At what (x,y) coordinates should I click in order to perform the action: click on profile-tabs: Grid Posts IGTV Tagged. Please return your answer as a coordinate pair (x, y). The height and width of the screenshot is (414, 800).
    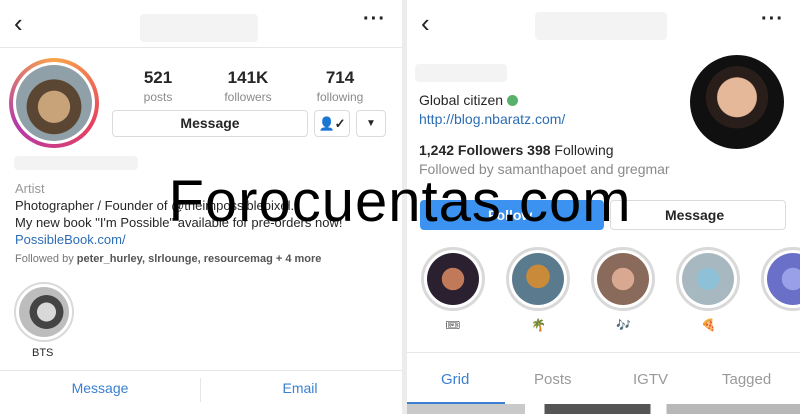
    Looking at the image, I should click on (603, 378).